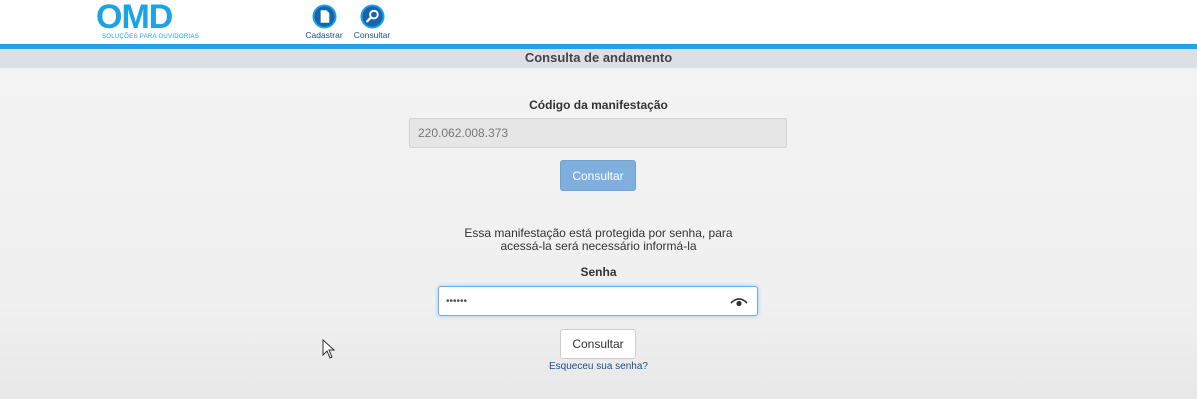 The width and height of the screenshot is (1197, 399). I want to click on forgot-password-link: Esqueceu sua senha?, so click(598, 366).